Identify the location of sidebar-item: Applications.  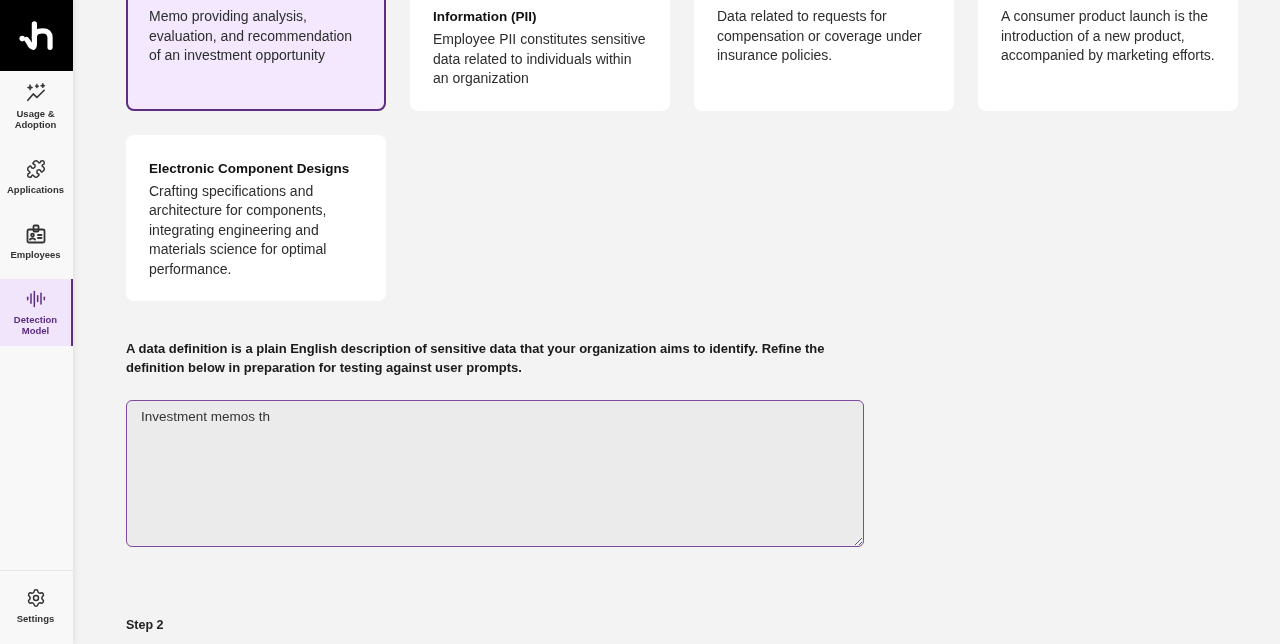
(36, 177).